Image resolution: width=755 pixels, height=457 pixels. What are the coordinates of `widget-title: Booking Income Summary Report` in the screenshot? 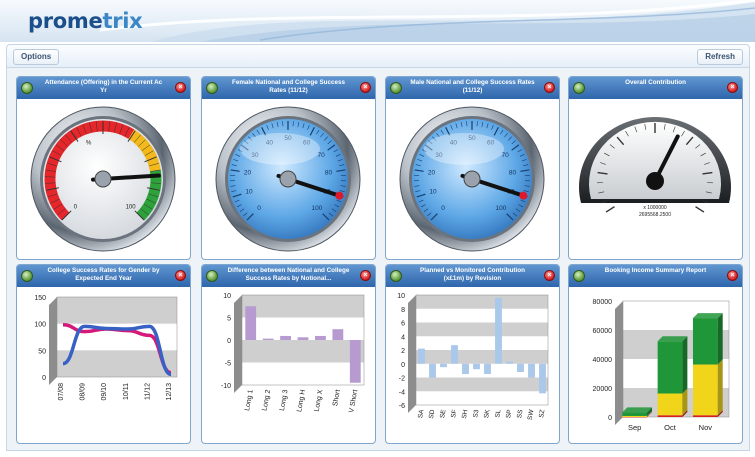 It's located at (655, 270).